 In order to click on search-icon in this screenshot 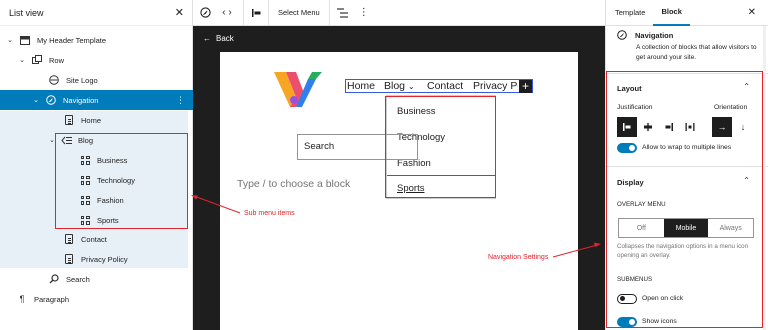, I will do `click(54, 279)`.